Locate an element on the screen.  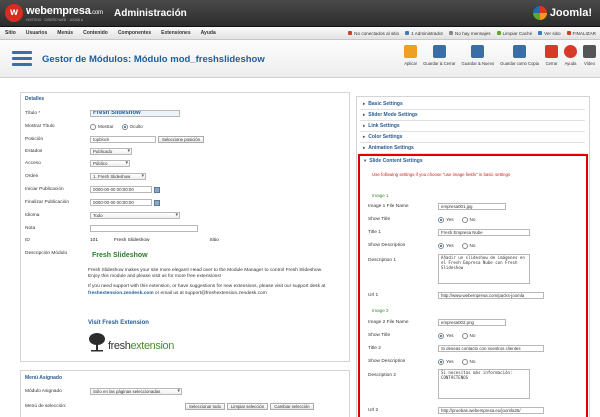
position-label: Posición is located at coordinates (34, 139).